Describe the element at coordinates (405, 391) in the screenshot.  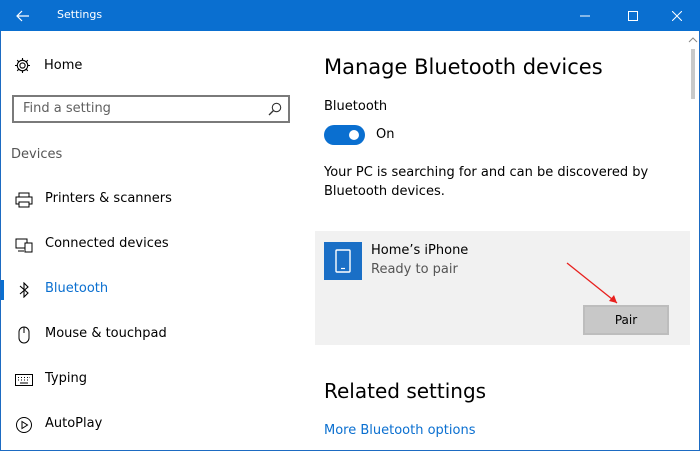
I see `related-settings-heading: Related settings` at that location.